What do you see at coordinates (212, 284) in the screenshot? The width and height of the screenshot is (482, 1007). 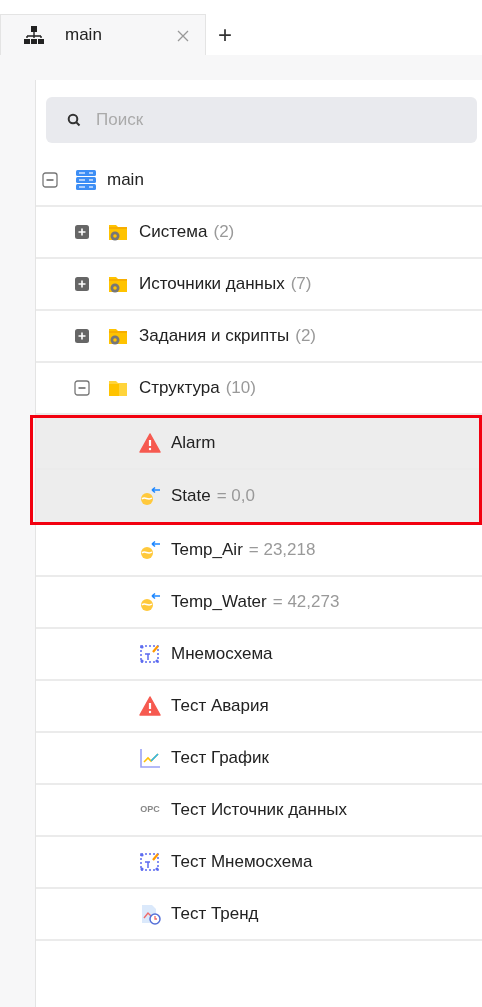 I see `item-label: Источники данных` at bounding box center [212, 284].